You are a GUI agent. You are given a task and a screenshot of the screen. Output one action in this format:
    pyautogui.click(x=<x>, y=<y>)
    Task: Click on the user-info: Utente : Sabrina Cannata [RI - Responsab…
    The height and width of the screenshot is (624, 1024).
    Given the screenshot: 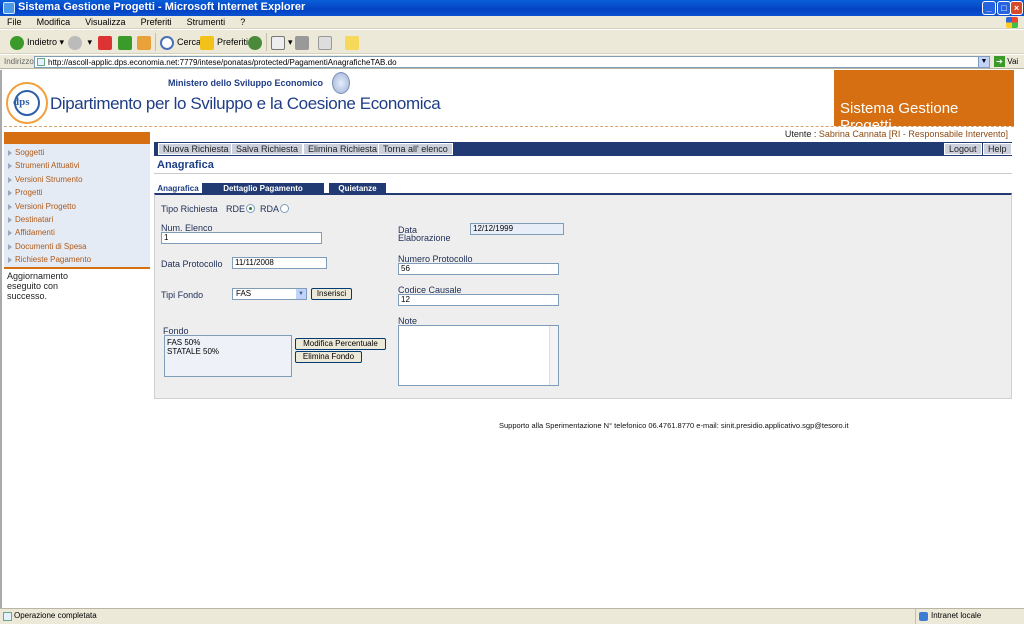 What is the action you would take?
    pyautogui.click(x=896, y=134)
    